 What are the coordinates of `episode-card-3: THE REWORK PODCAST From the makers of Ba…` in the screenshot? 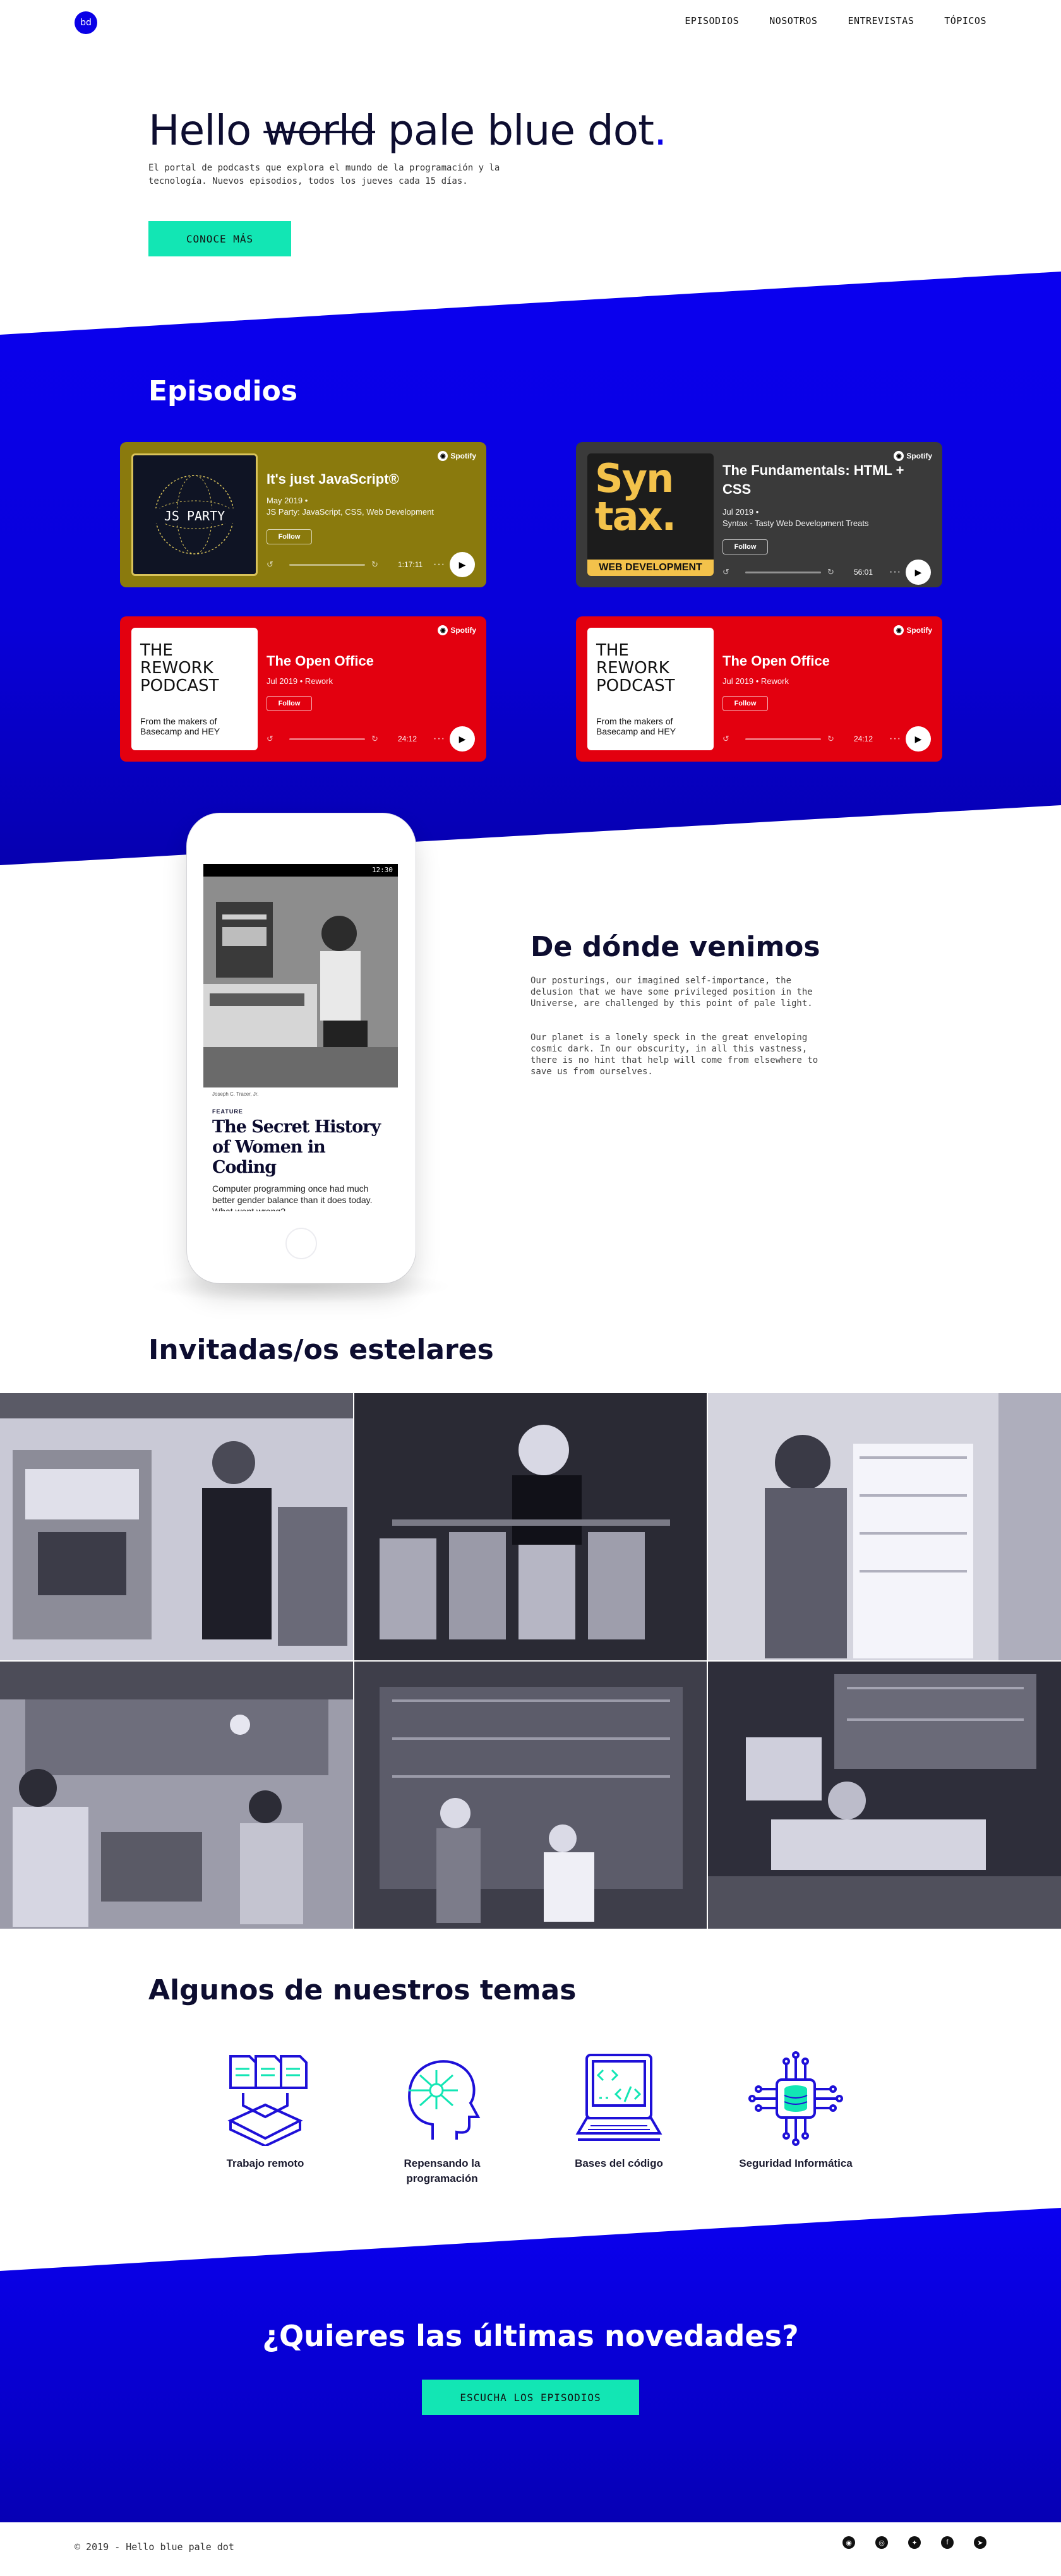 It's located at (303, 689).